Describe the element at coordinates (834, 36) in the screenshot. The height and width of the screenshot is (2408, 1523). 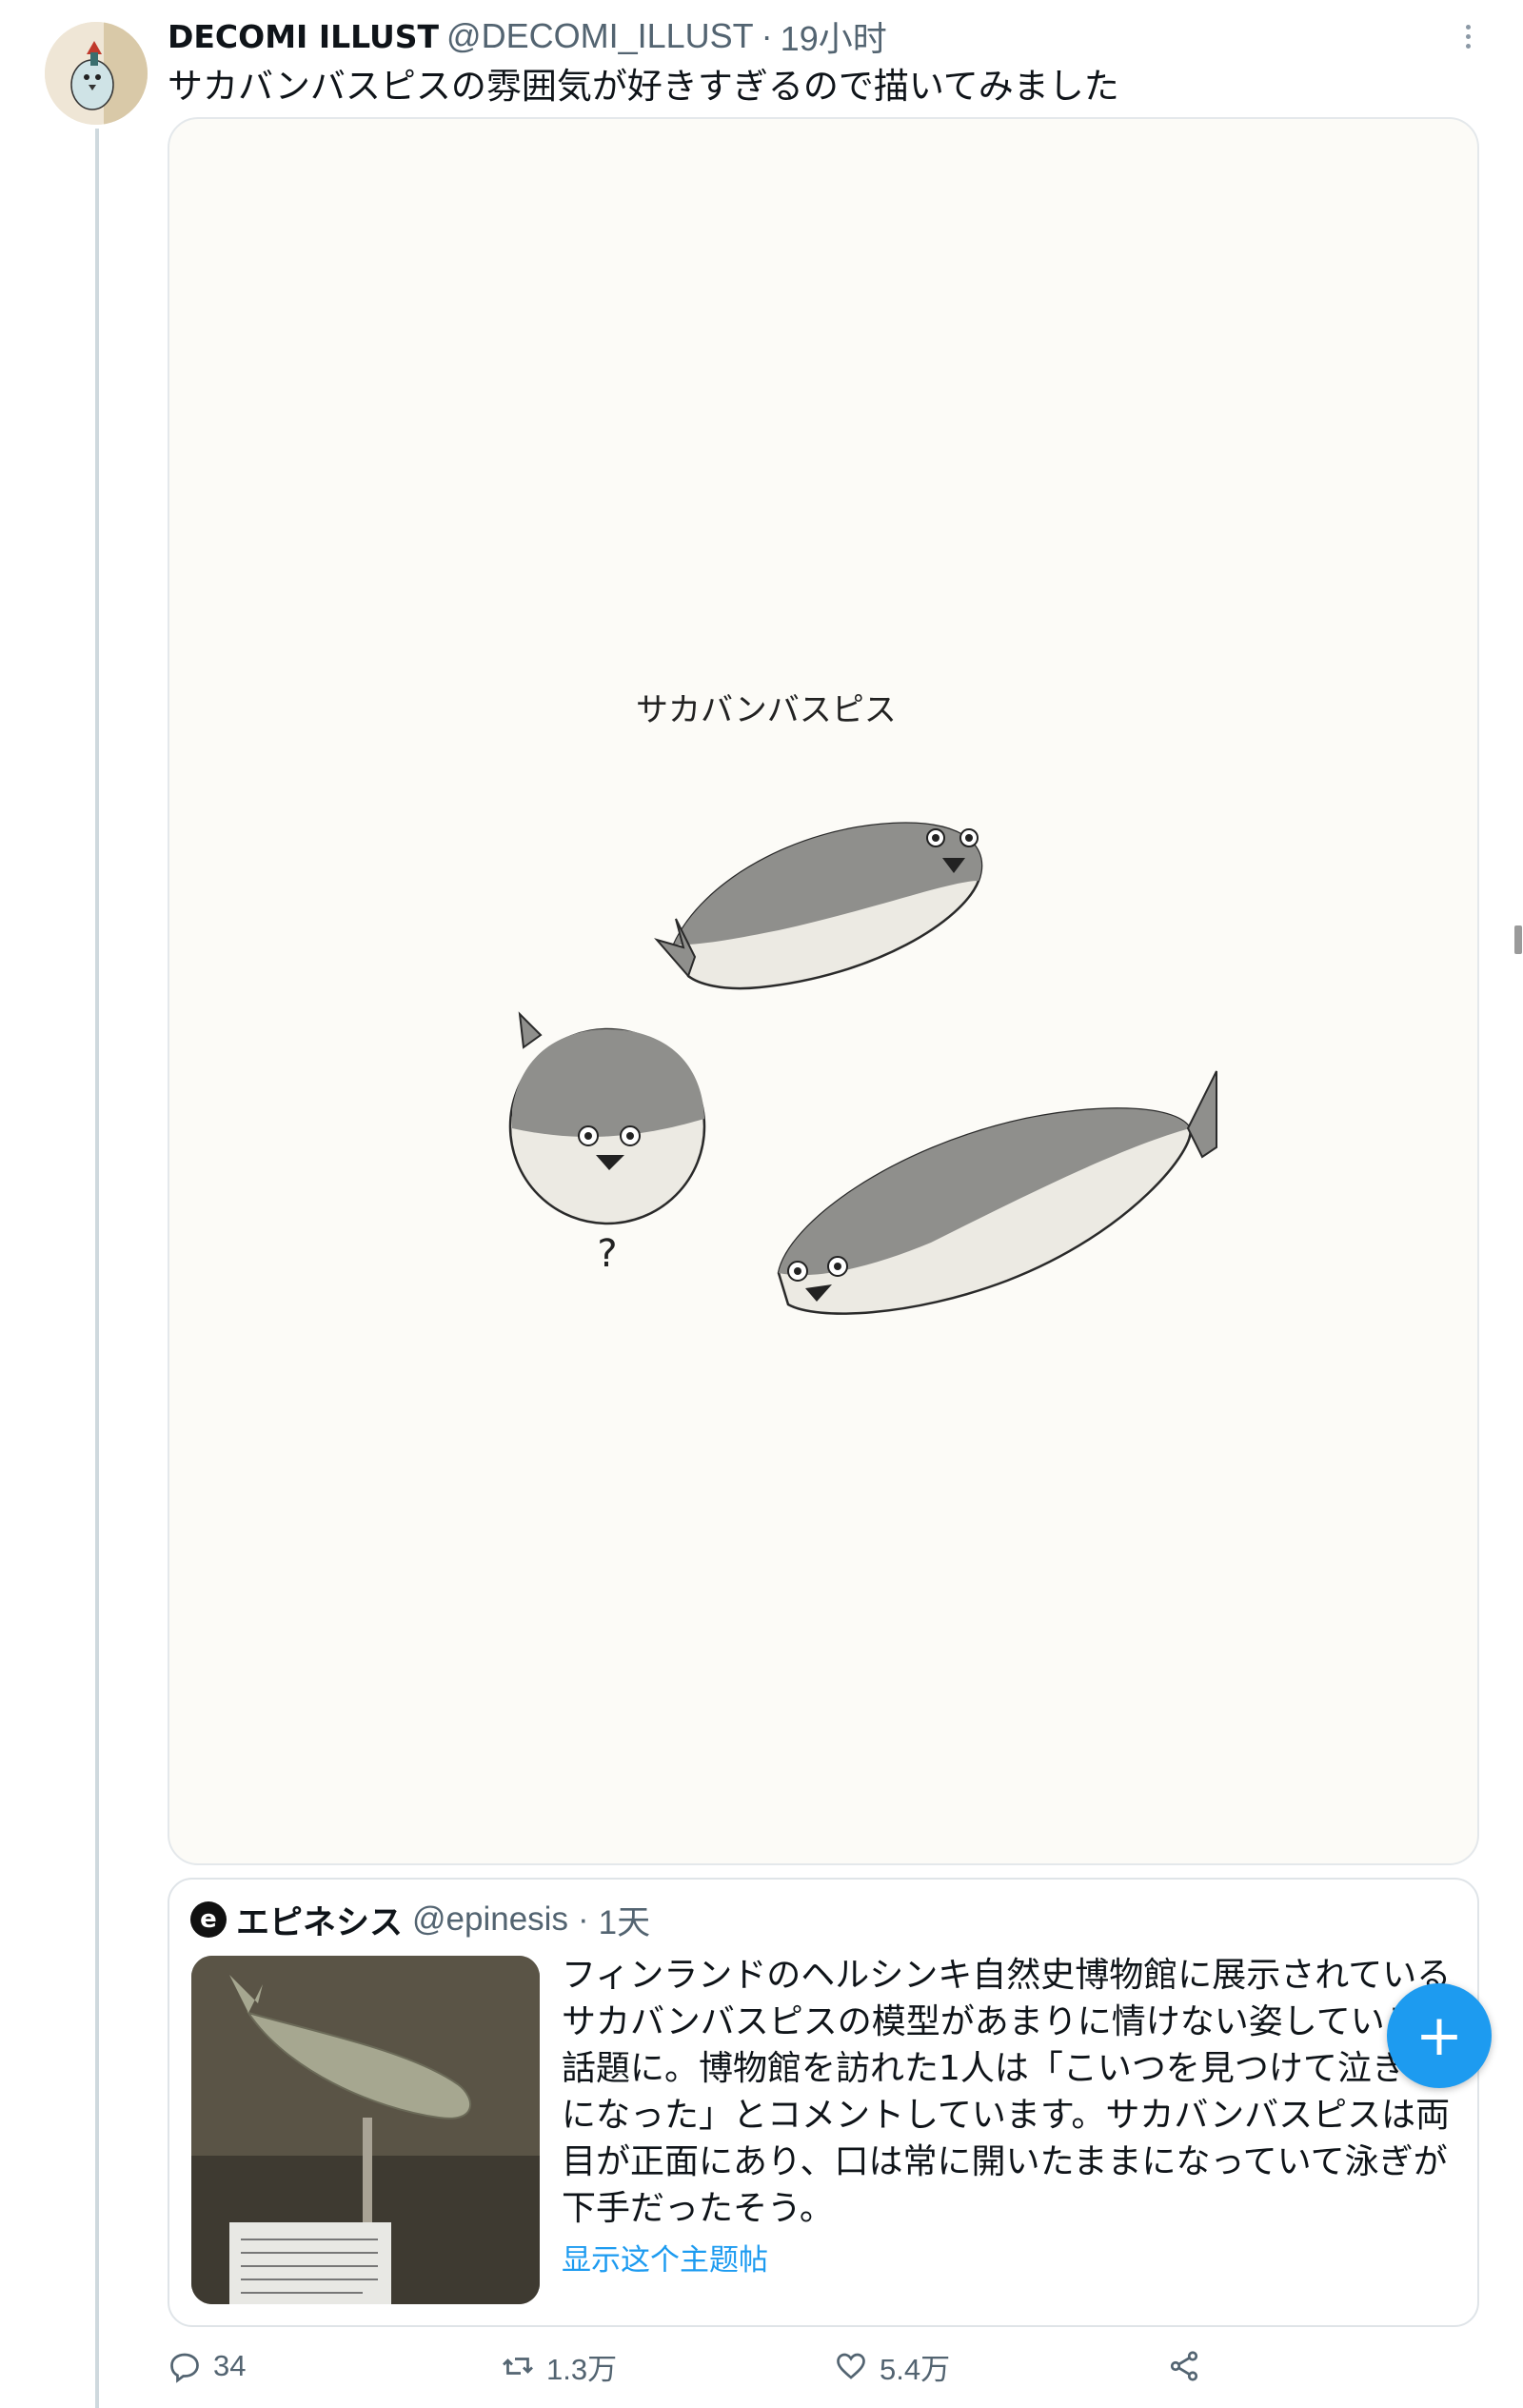
I see `tweet-time: 19小时` at that location.